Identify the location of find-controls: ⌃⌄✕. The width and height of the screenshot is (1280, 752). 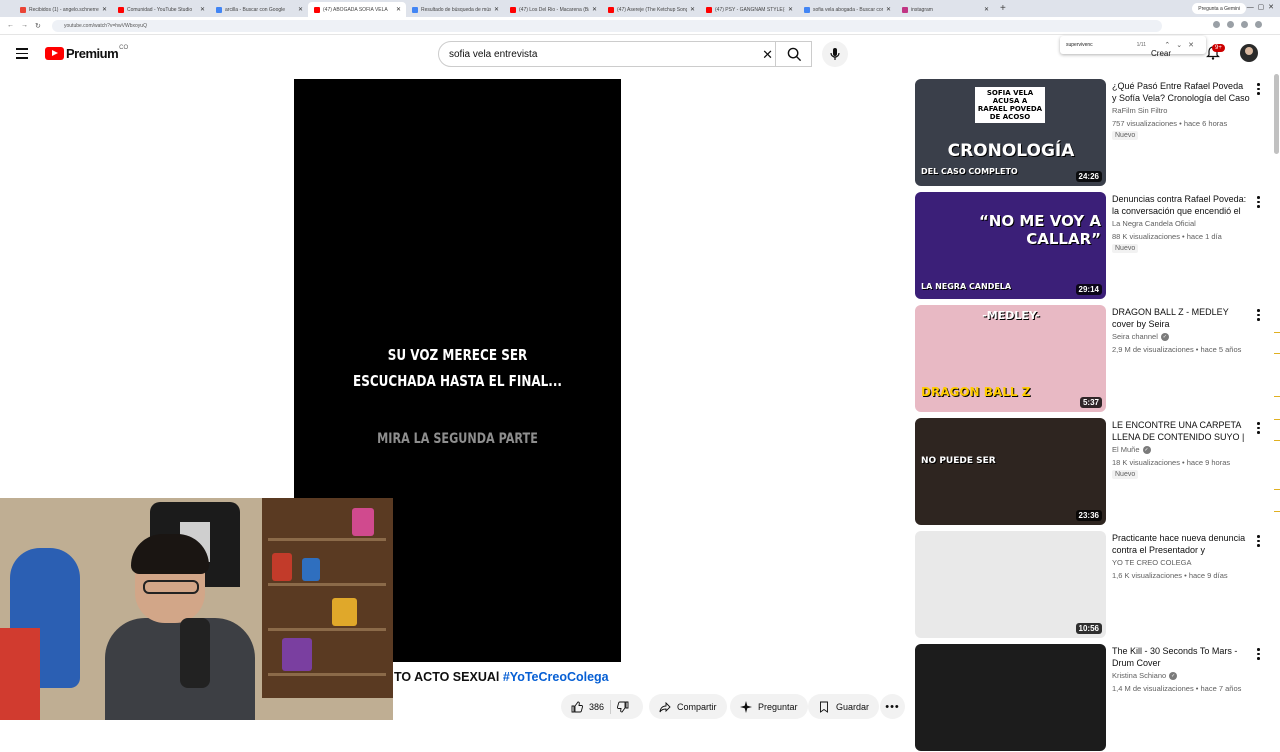
(1182, 45).